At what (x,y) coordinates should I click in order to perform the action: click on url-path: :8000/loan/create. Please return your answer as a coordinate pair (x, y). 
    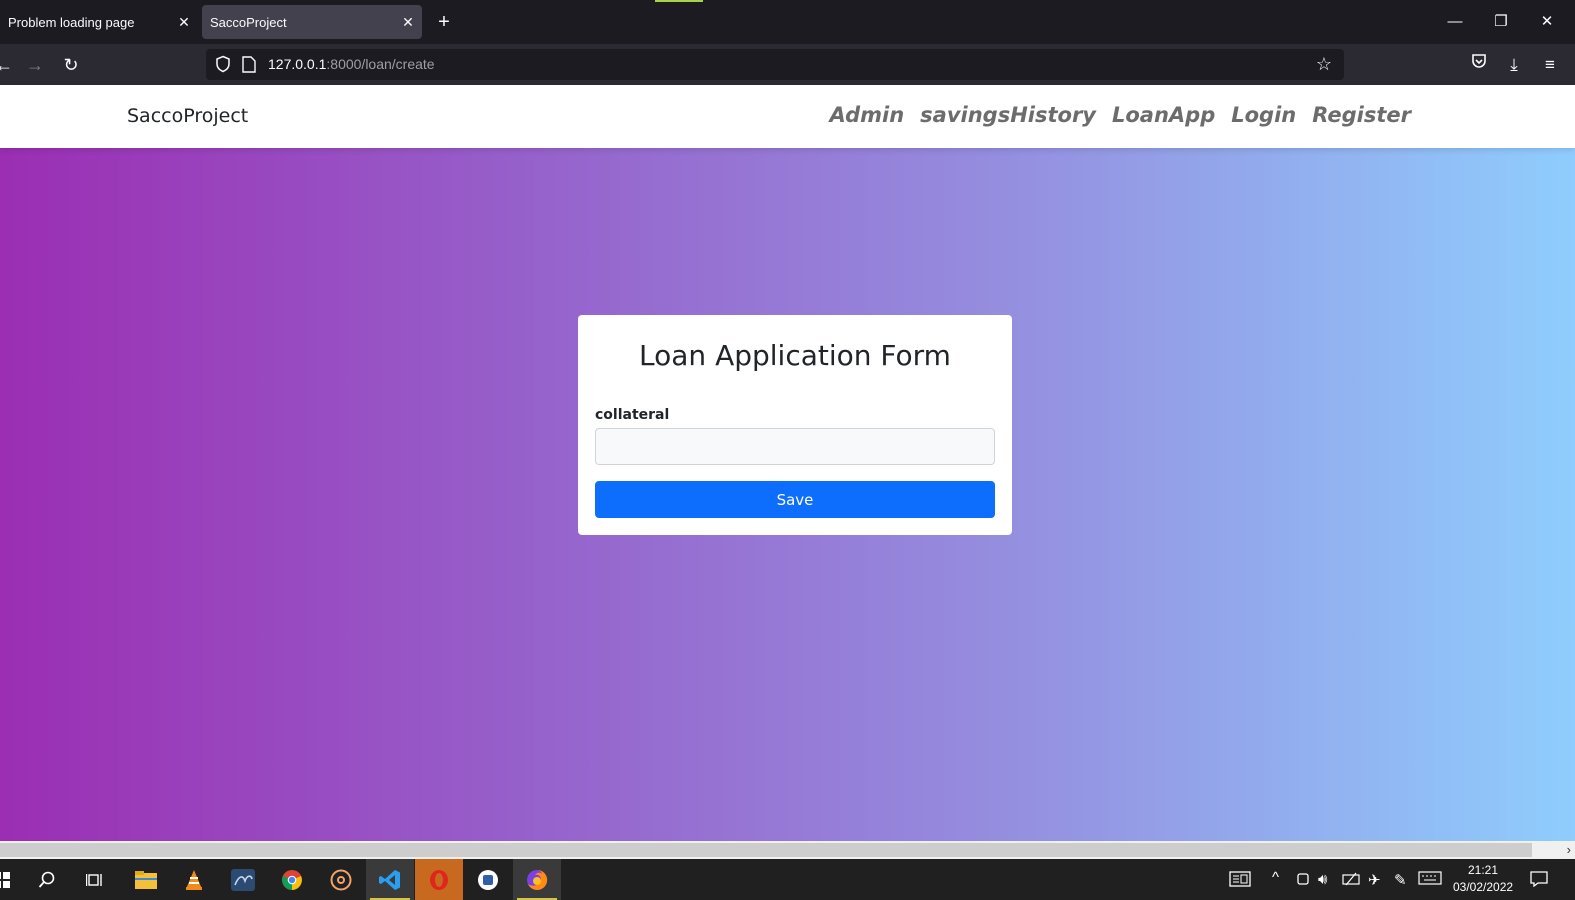
    Looking at the image, I should click on (380, 64).